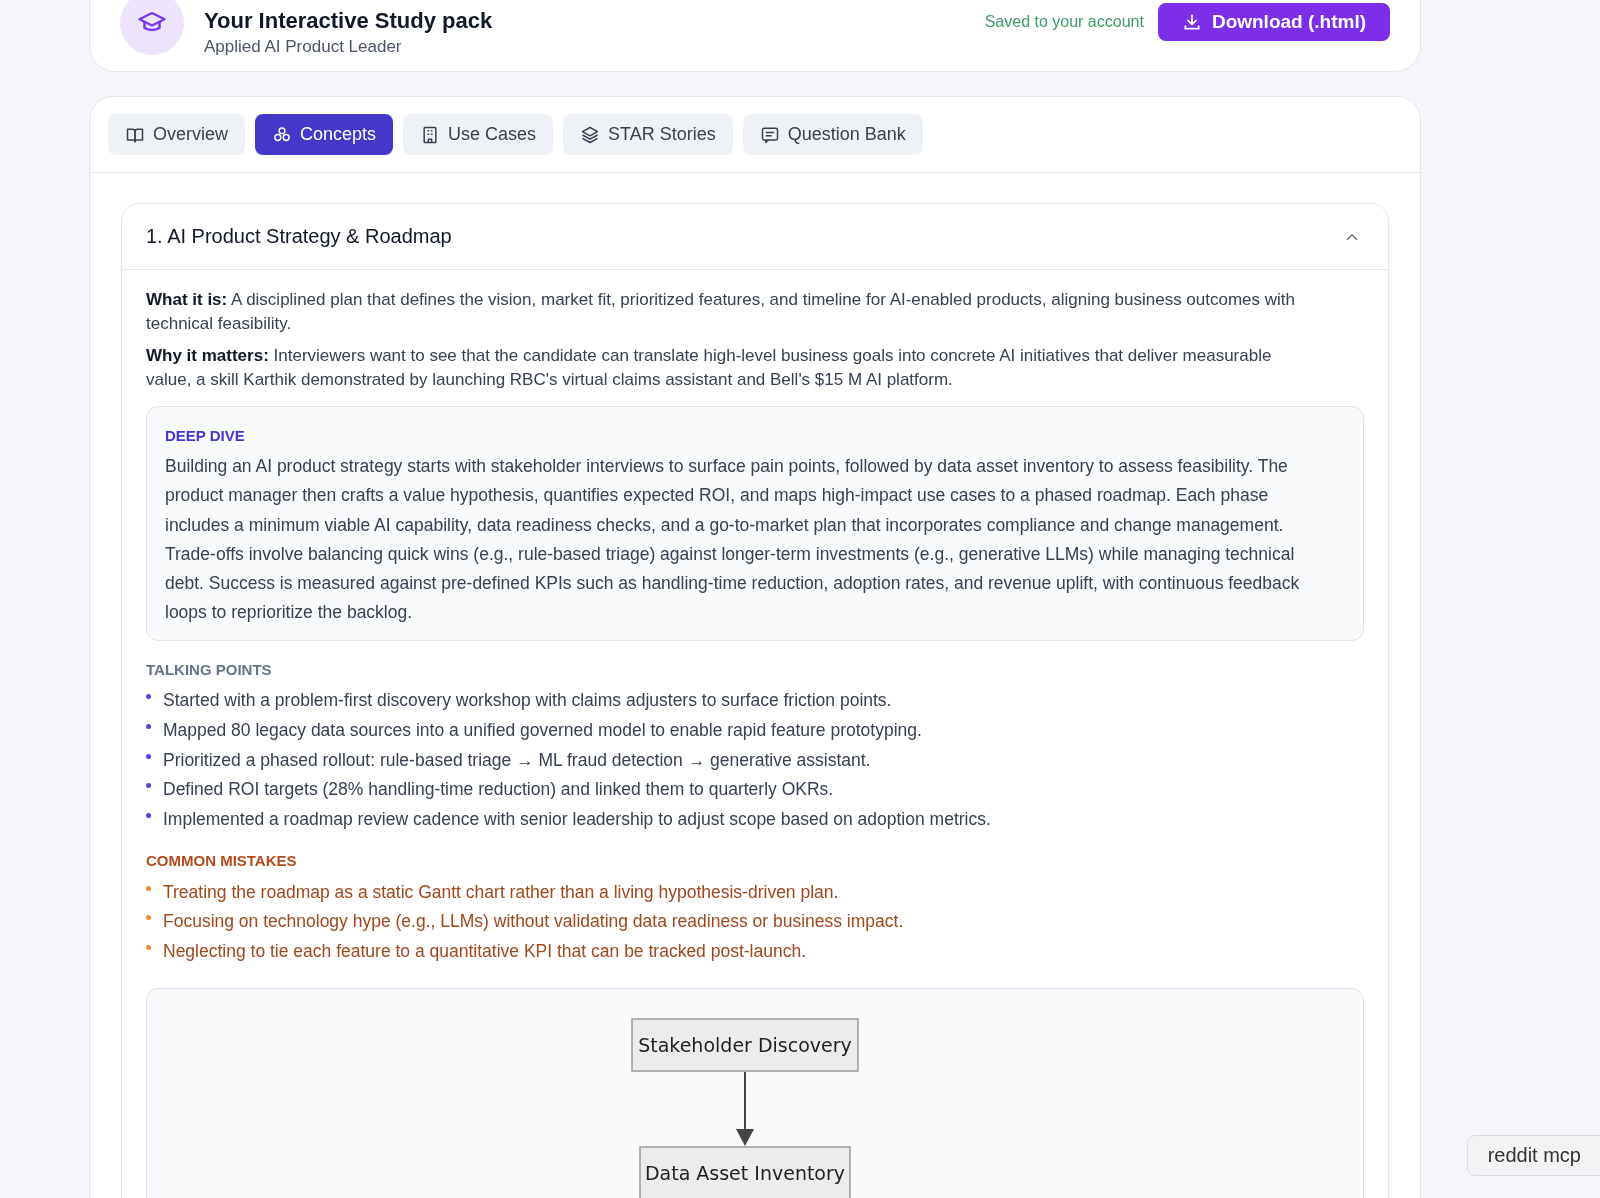 The height and width of the screenshot is (1198, 1600). I want to click on concept-title: 1. AI Product Strategy & Roadmap, so click(299, 236).